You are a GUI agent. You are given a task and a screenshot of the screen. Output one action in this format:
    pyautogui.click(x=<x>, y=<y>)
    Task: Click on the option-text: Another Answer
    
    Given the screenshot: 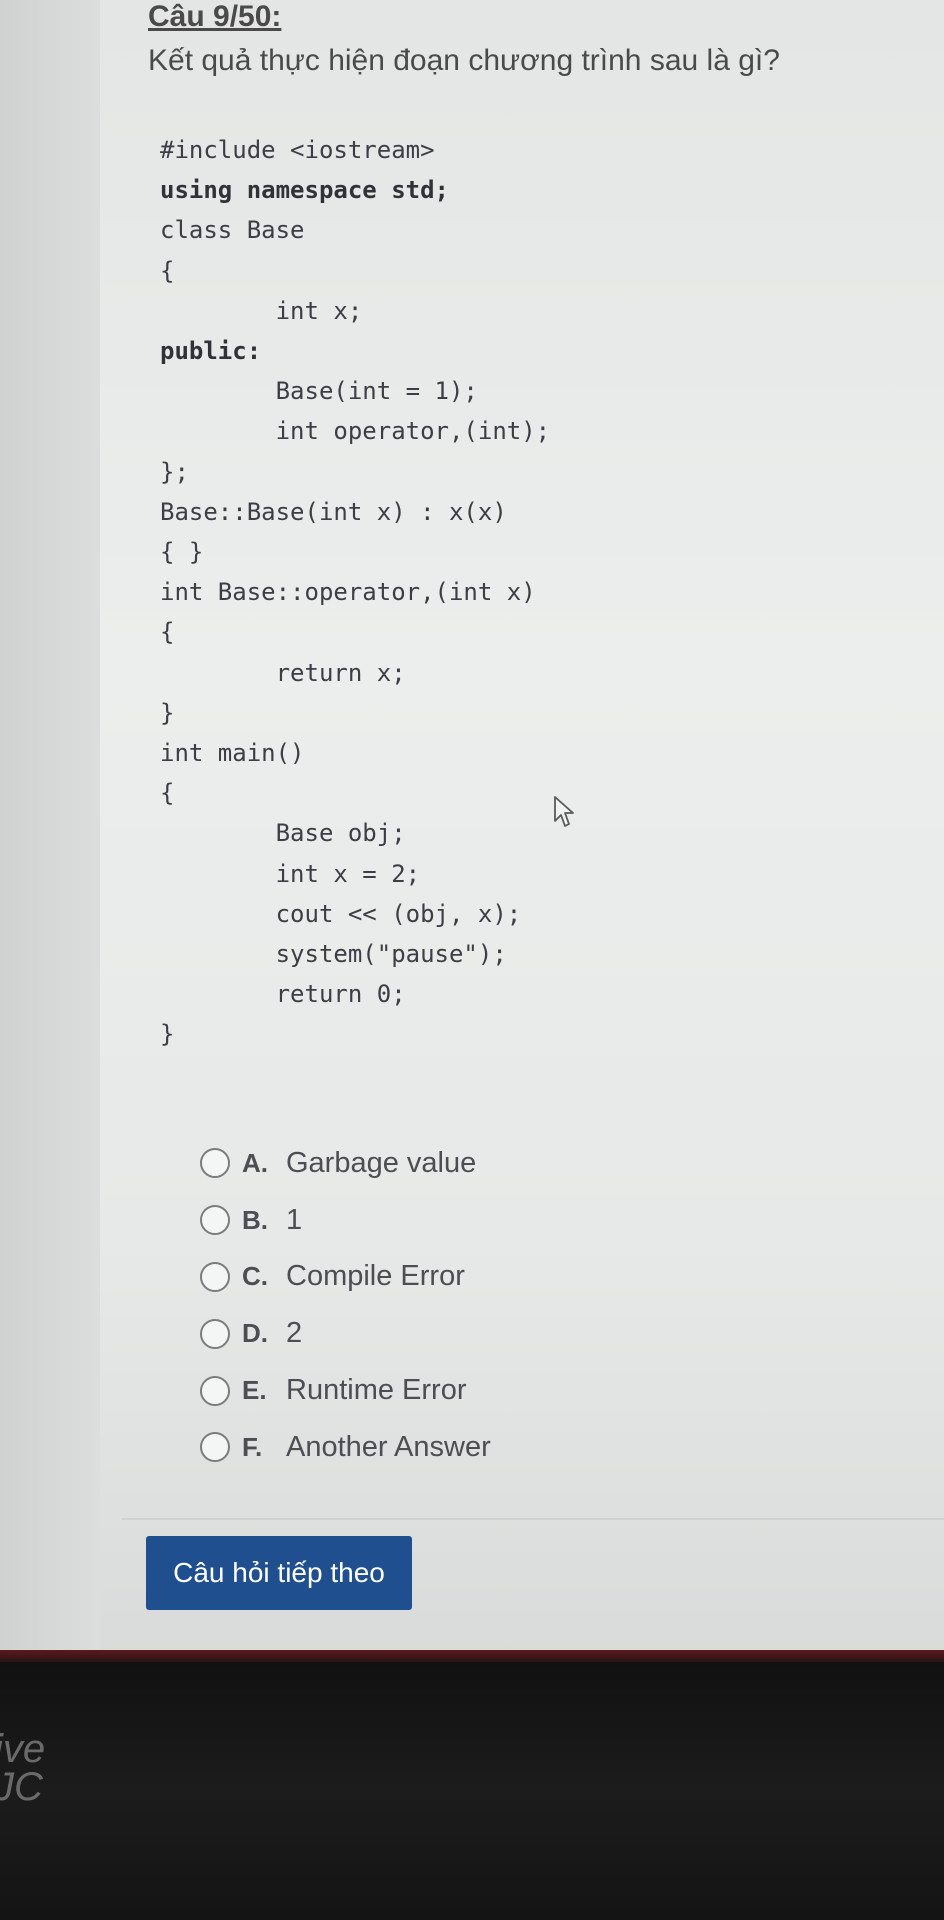 What is the action you would take?
    pyautogui.click(x=388, y=1446)
    